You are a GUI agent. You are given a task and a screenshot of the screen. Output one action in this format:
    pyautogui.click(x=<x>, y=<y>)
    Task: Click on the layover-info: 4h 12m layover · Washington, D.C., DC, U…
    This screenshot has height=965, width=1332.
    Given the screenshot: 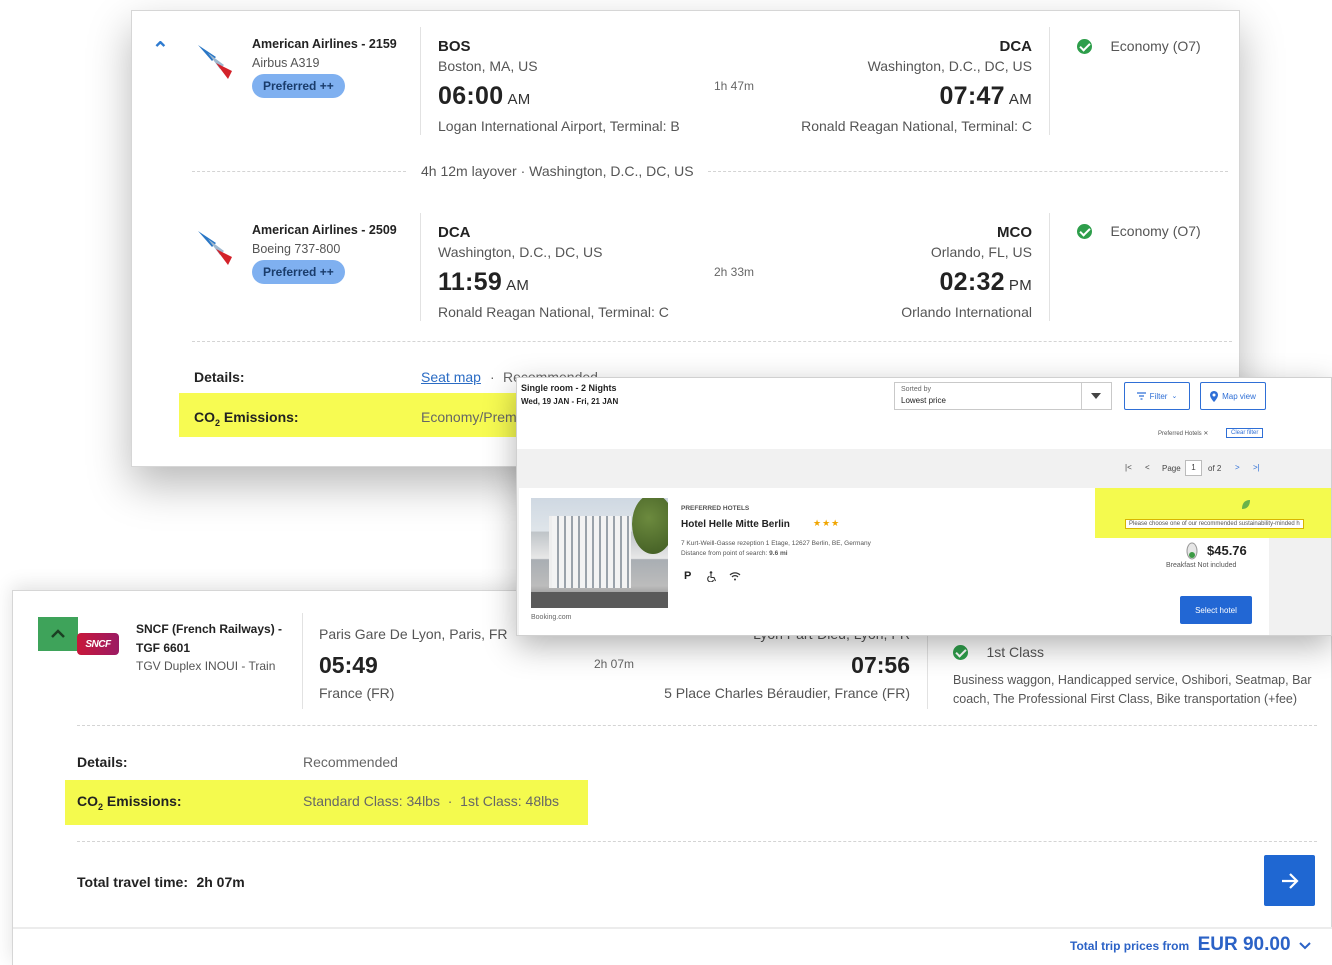 What is the action you would take?
    pyautogui.click(x=557, y=171)
    